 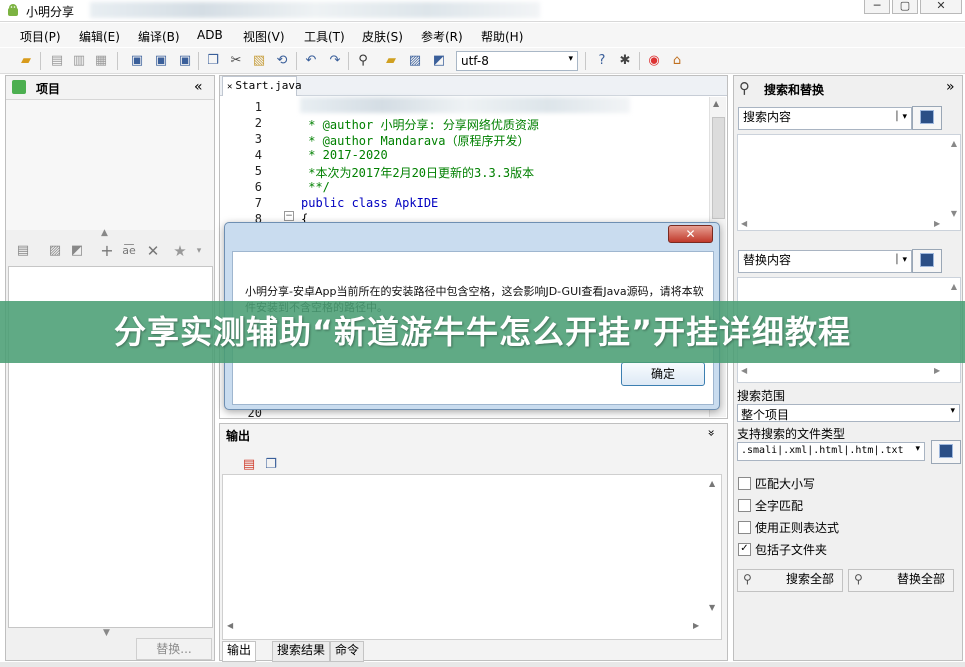 I want to click on line-number: 7, so click(x=258, y=203).